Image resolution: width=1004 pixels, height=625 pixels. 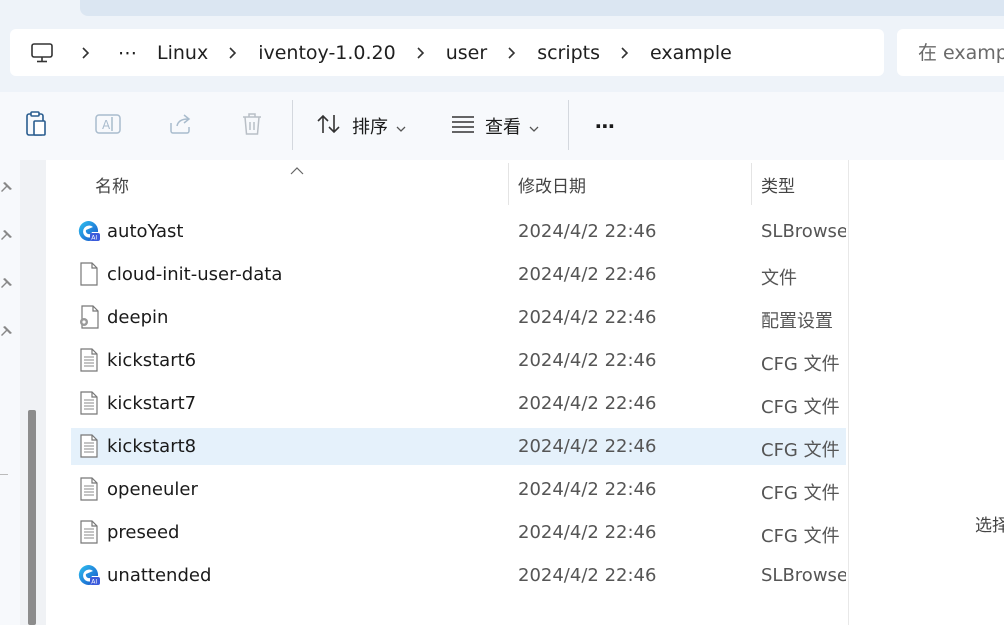 What do you see at coordinates (542, 8) in the screenshot?
I see `tab-strip` at bounding box center [542, 8].